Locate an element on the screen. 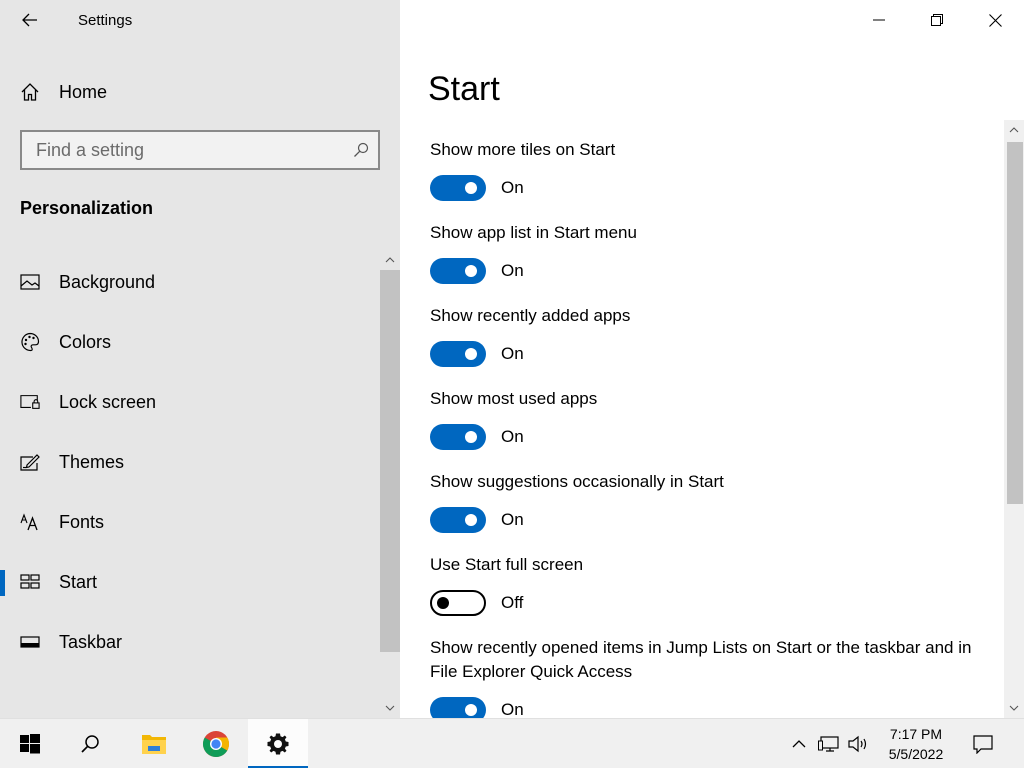 The image size is (1024, 768). chrome-icon is located at coordinates (216, 744).